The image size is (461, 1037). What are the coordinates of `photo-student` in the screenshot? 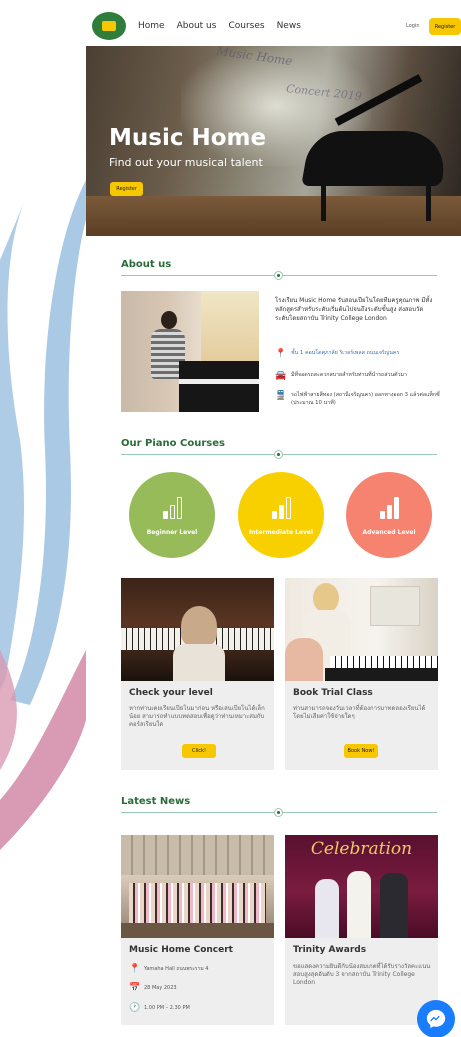 It's located at (304, 659).